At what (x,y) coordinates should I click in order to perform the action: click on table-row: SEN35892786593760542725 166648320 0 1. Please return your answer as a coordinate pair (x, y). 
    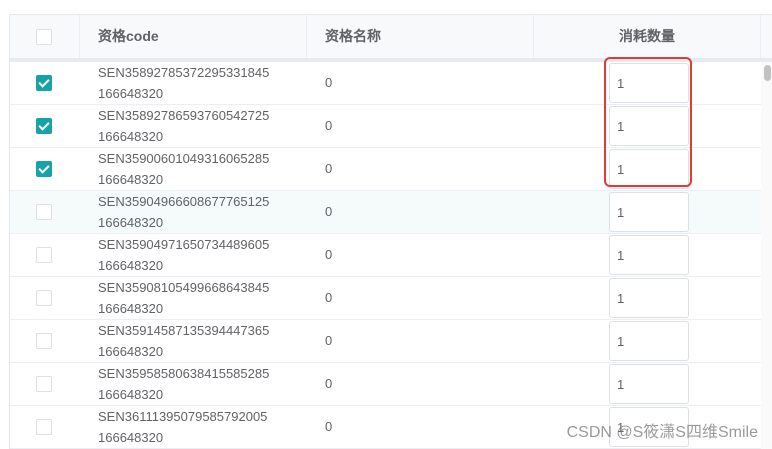
    Looking at the image, I should click on (385, 126).